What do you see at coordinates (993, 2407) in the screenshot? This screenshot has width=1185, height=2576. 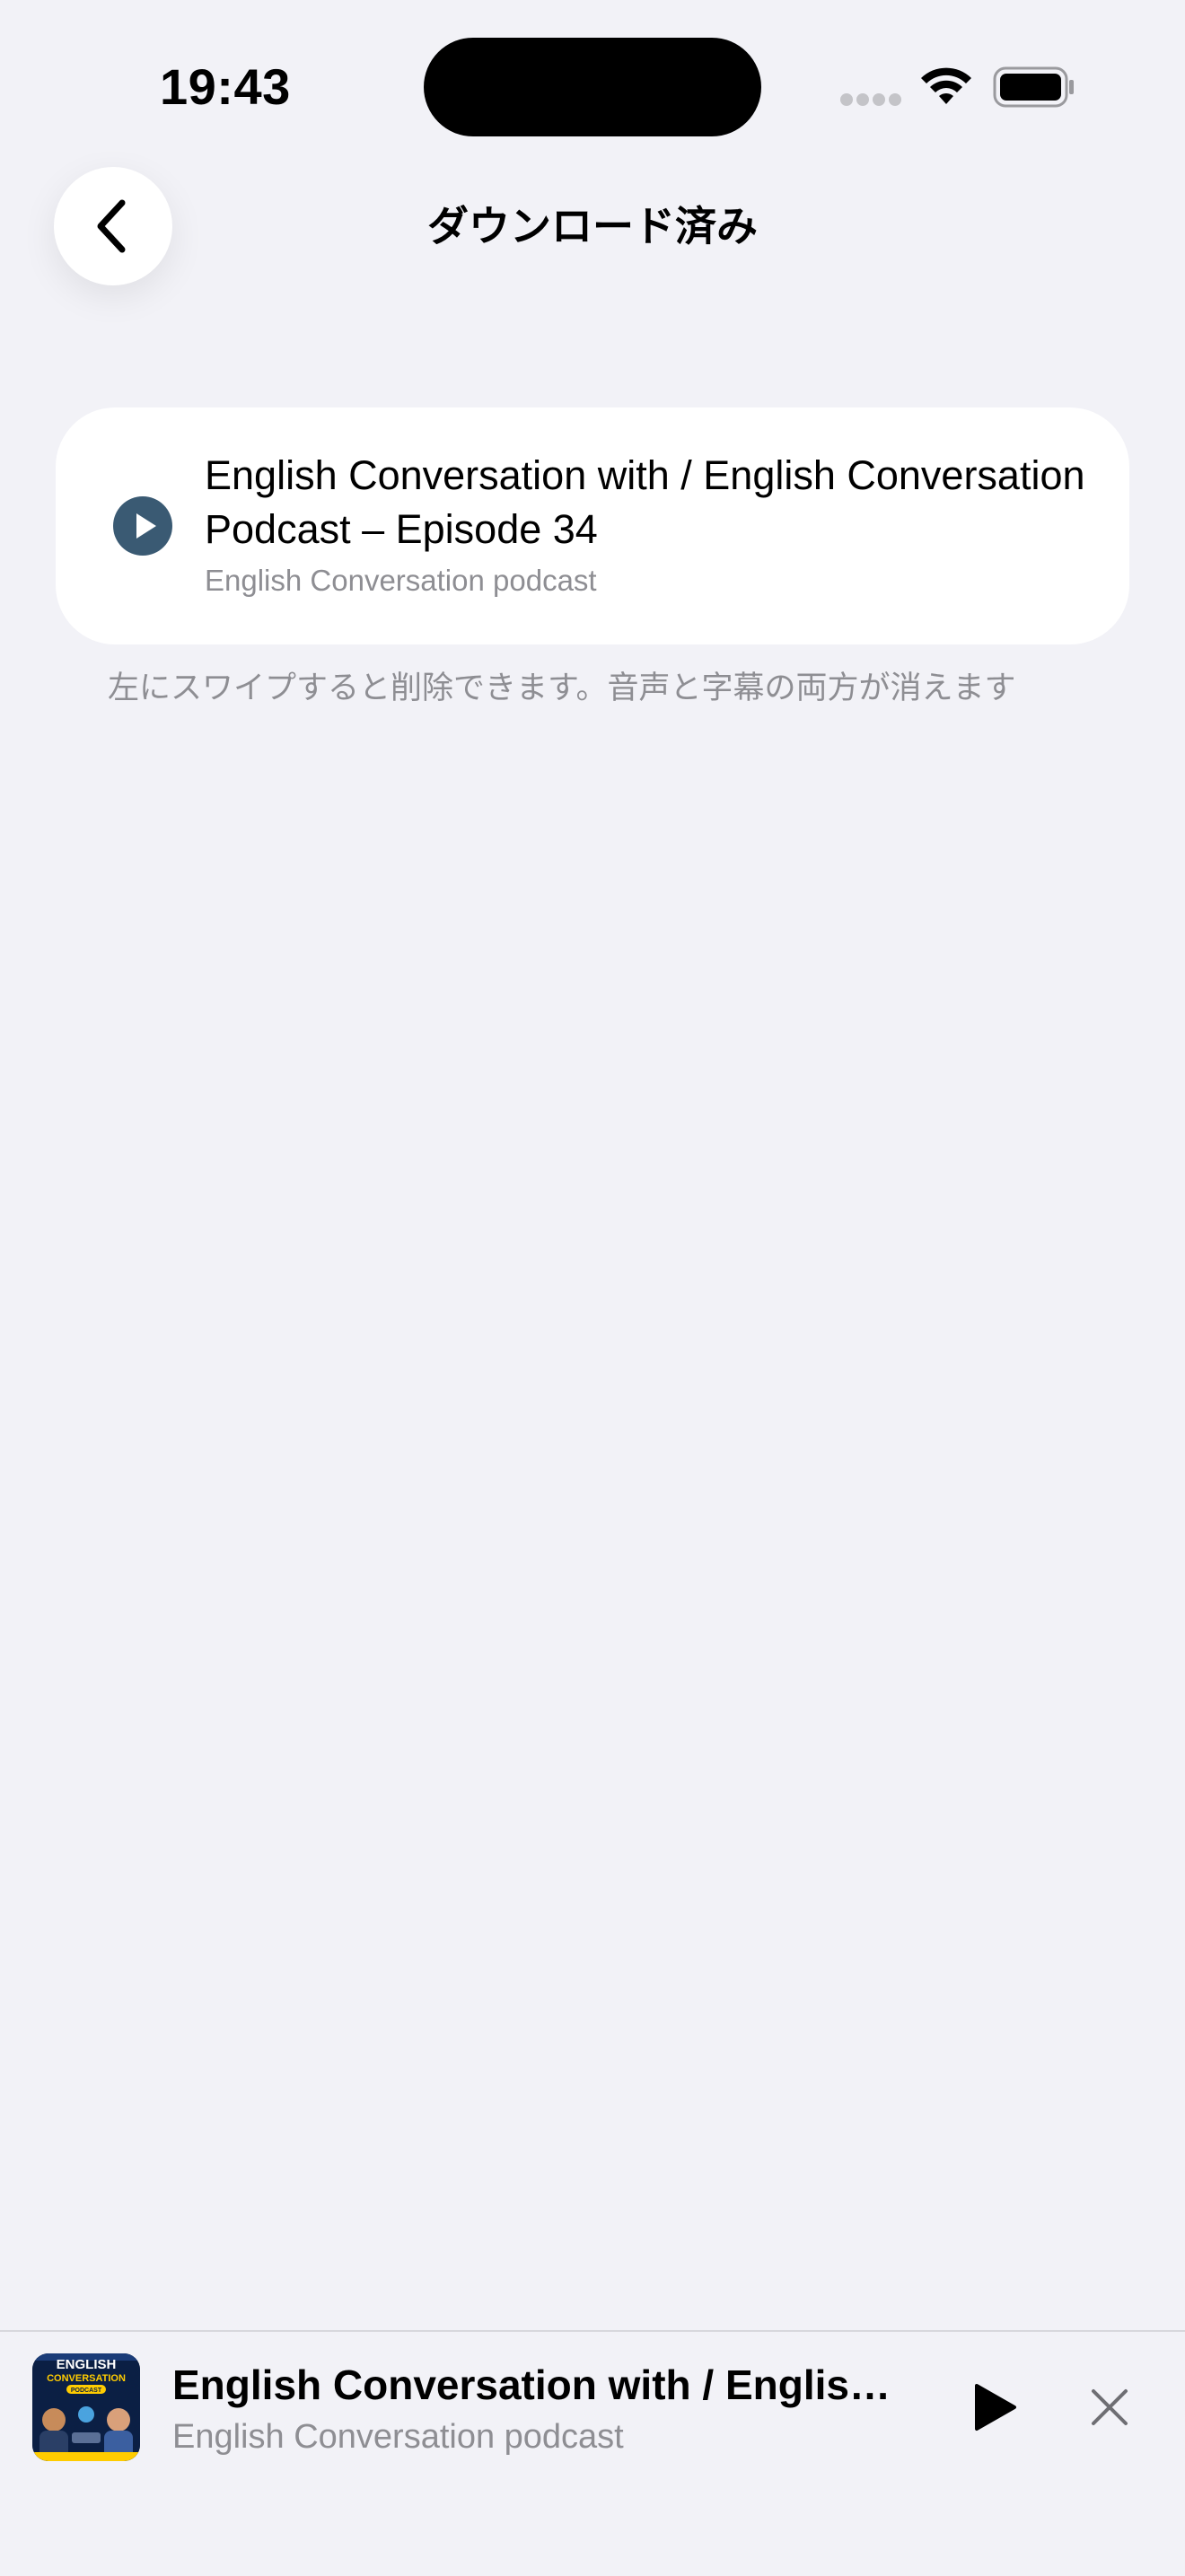 I see `play-icon` at bounding box center [993, 2407].